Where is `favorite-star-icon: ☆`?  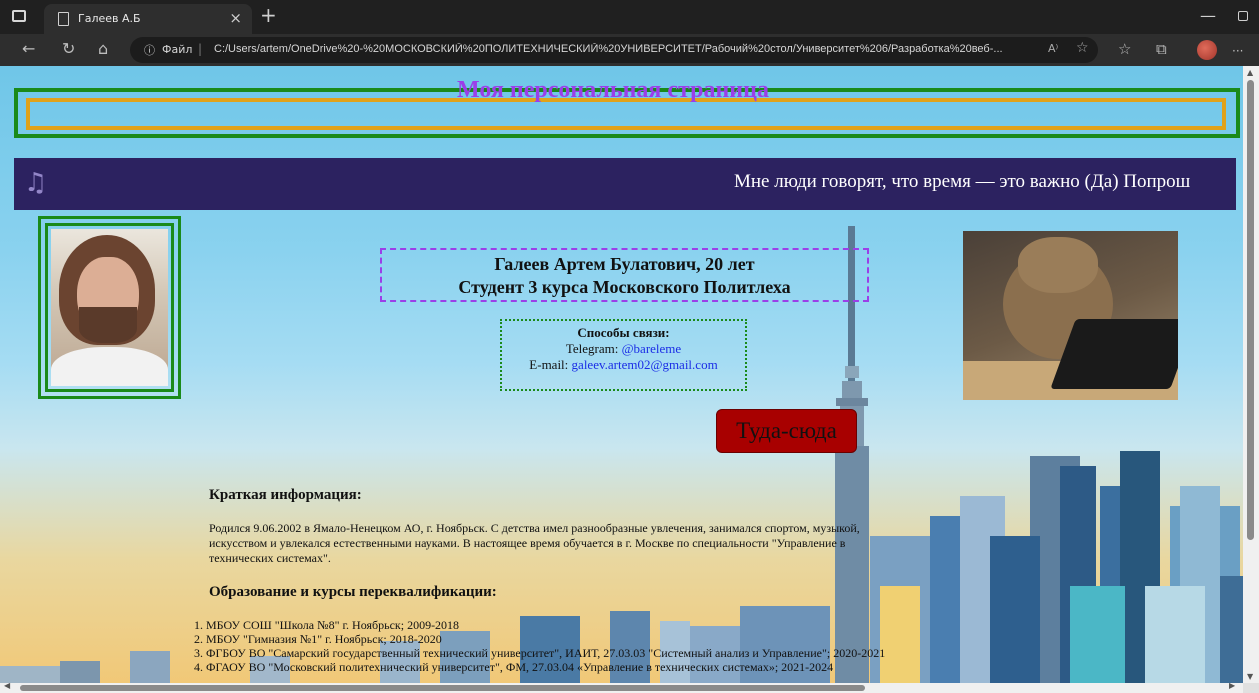
favorite-star-icon: ☆ is located at coordinates (1082, 48).